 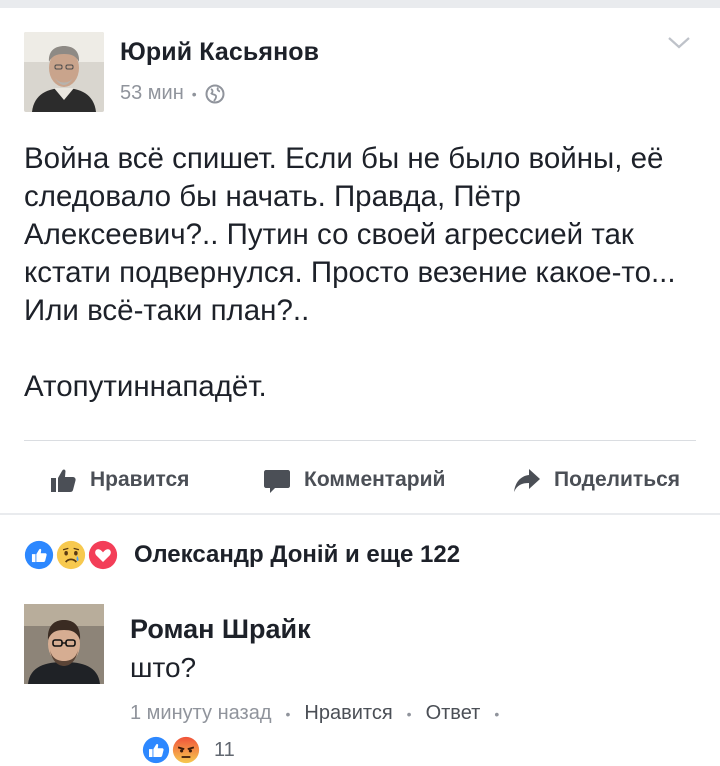 What do you see at coordinates (201, 713) in the screenshot?
I see `comment-time: 1 минуту назад` at bounding box center [201, 713].